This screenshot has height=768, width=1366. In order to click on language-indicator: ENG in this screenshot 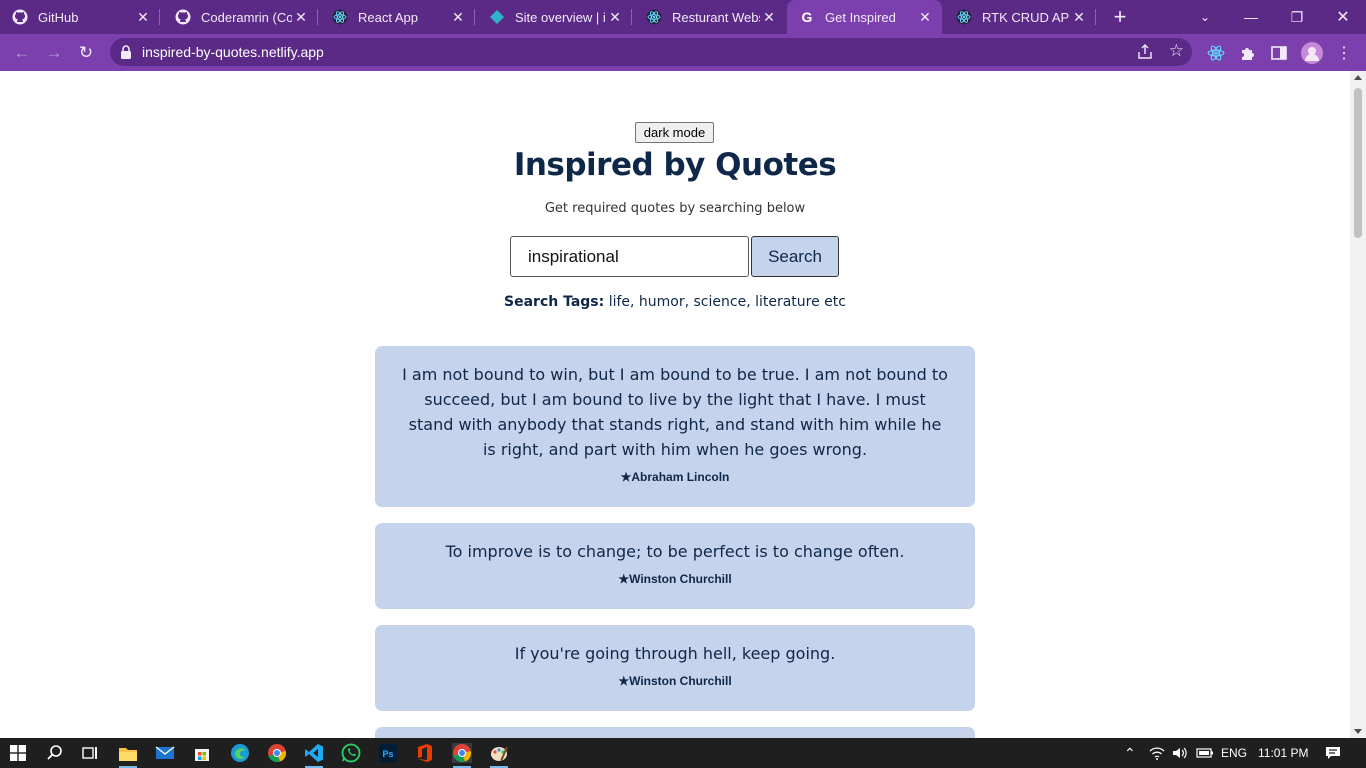, I will do `click(1234, 753)`.